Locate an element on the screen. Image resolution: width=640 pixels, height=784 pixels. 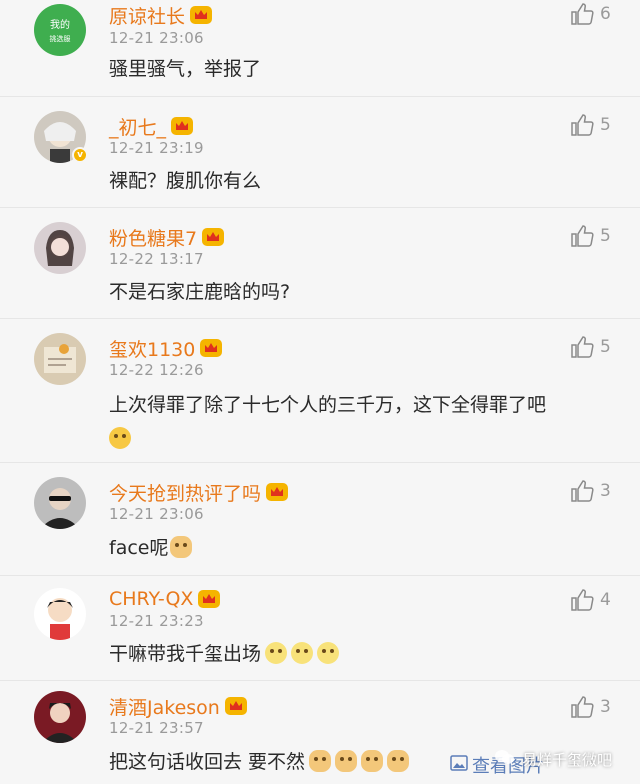
comment-text: 上次得罪了除了十七个人的三千万，这下全得罪了吧 is located at coordinates (364, 422).